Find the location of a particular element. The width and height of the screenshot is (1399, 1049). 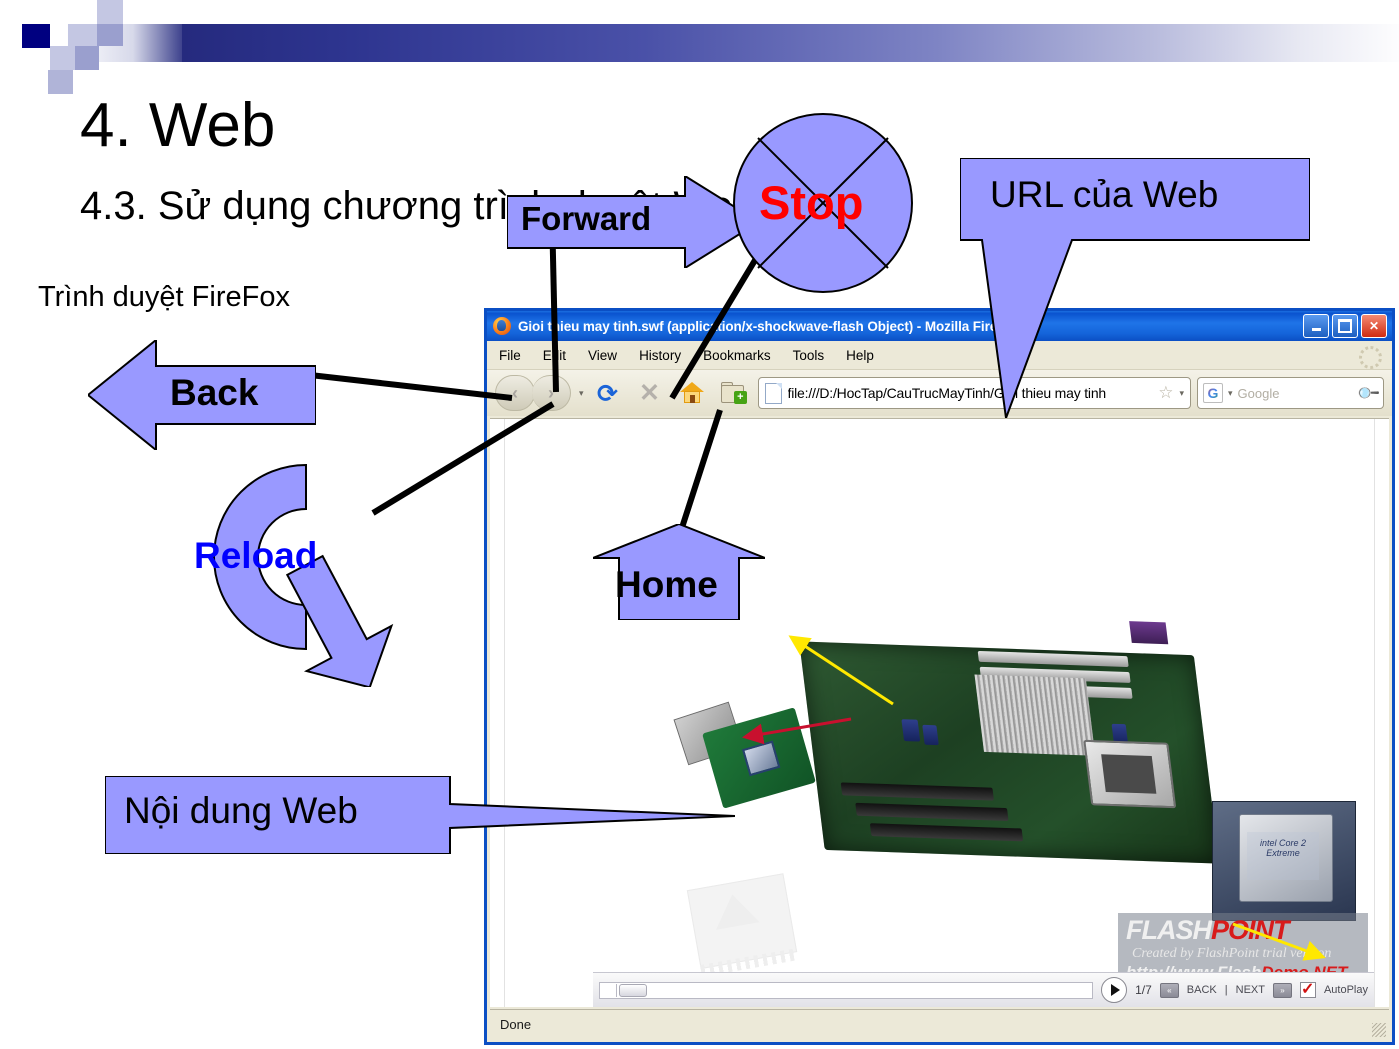

close-button: ✕ is located at coordinates (1374, 326).